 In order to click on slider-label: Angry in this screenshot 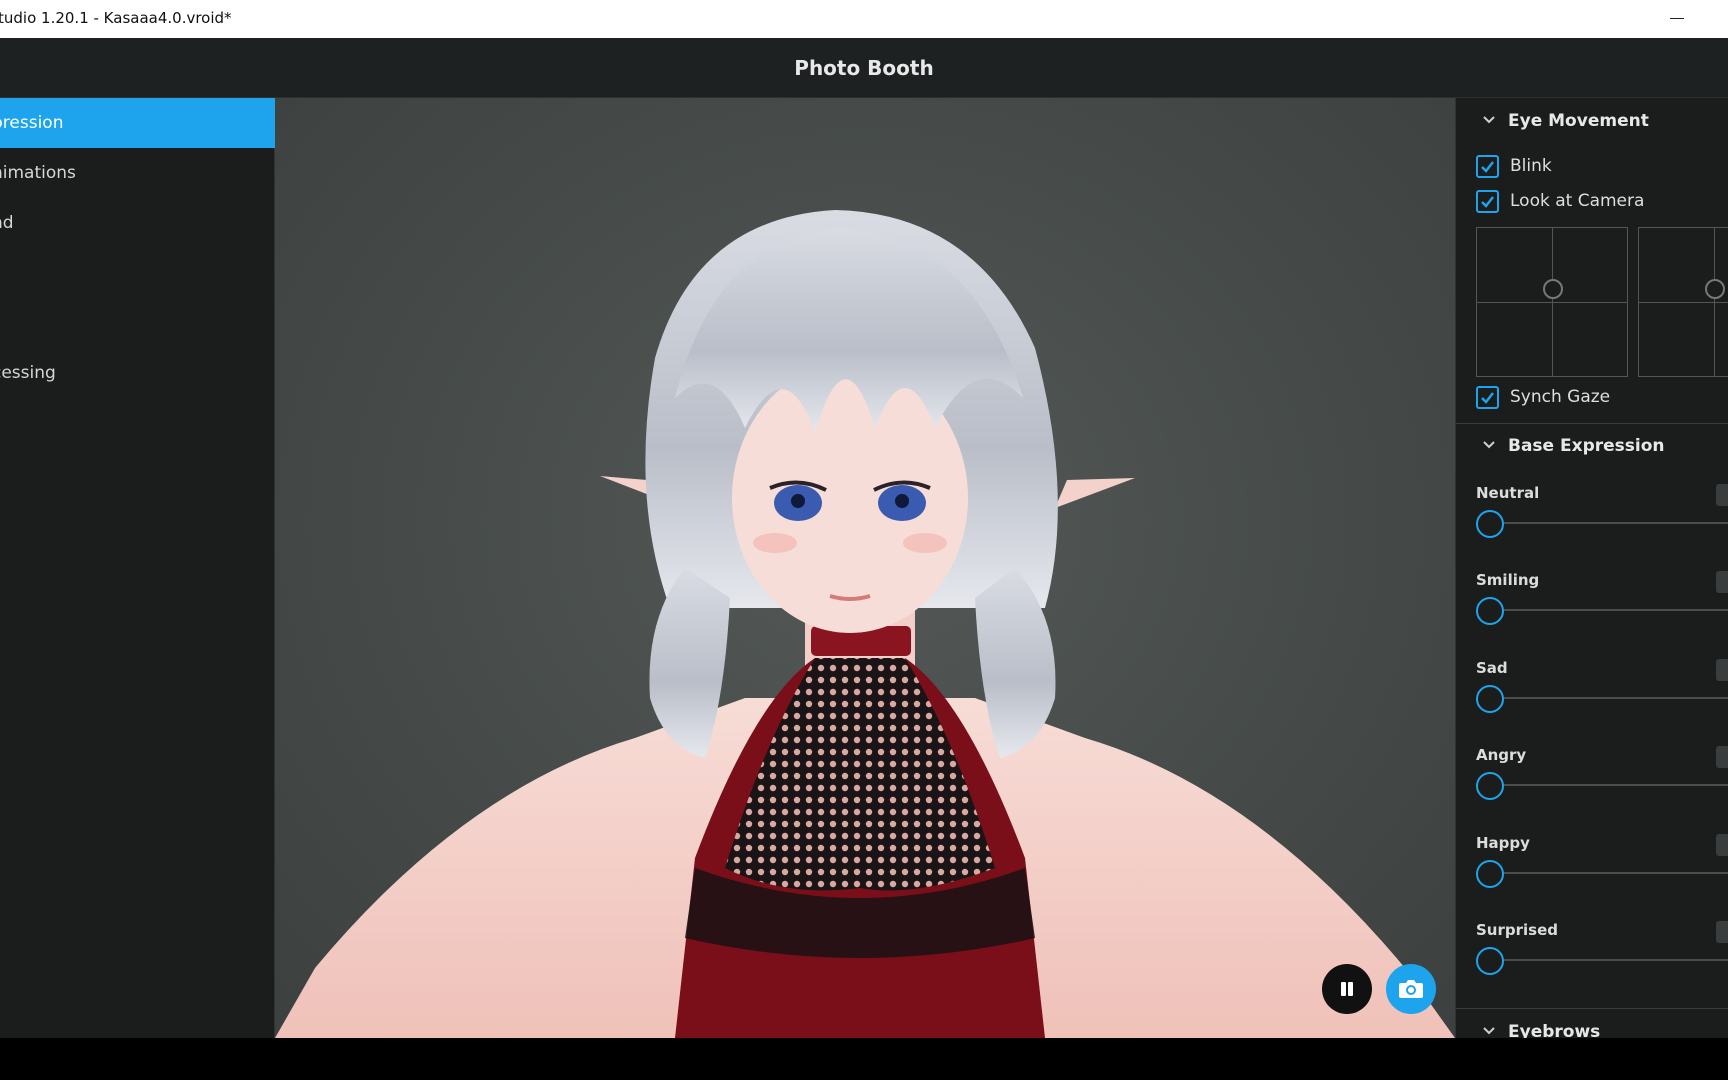, I will do `click(1501, 755)`.